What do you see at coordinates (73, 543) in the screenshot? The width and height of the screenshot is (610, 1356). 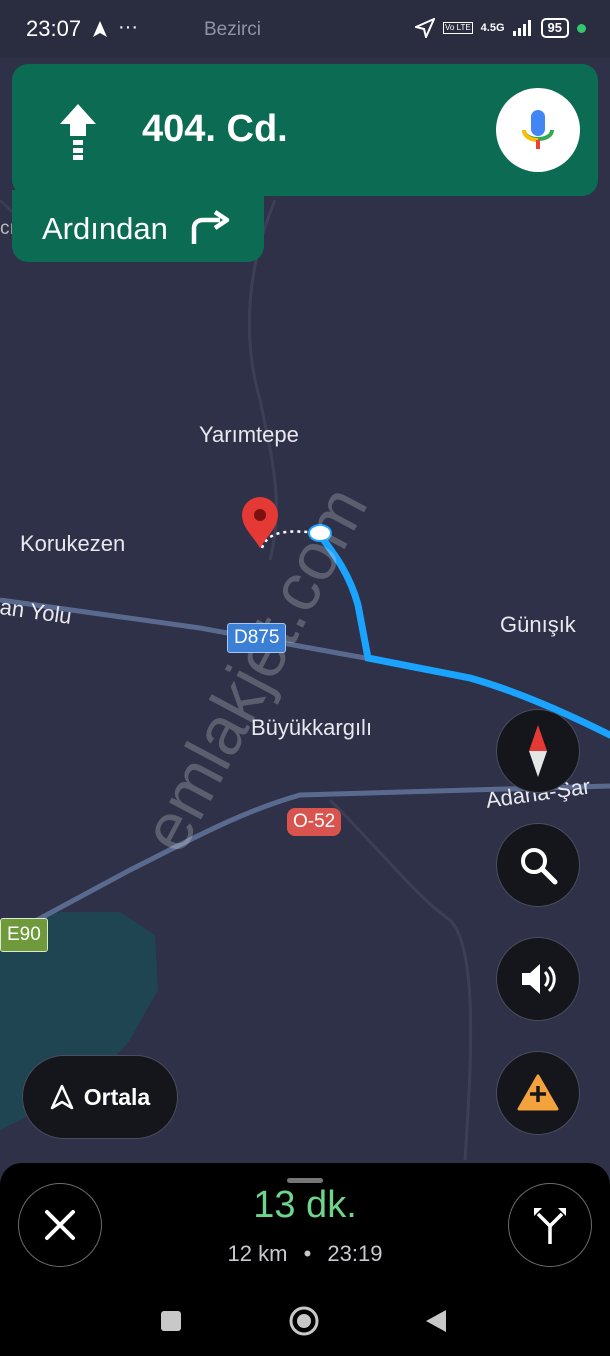 I see `place-label: Korukezen` at bounding box center [73, 543].